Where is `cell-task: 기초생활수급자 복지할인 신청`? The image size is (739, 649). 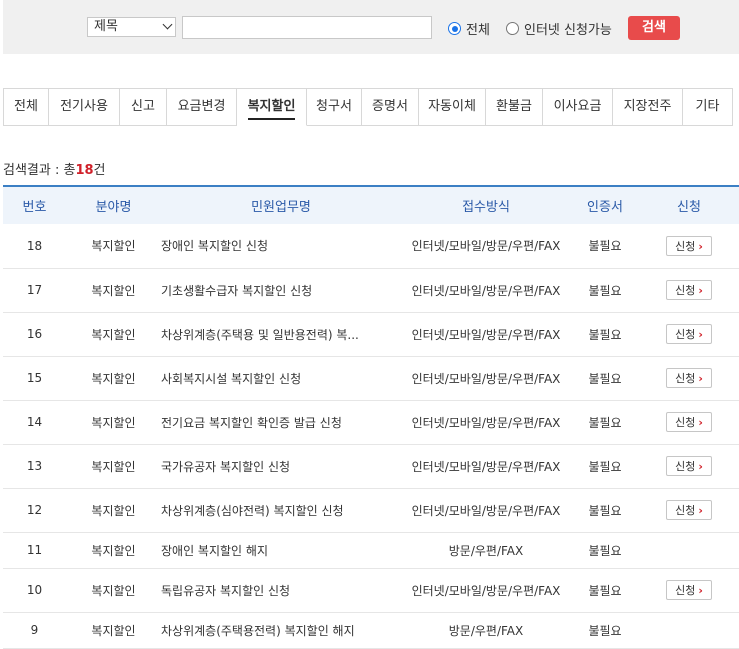
cell-task: 기초생활수급자 복지할인 신청 is located at coordinates (281, 290).